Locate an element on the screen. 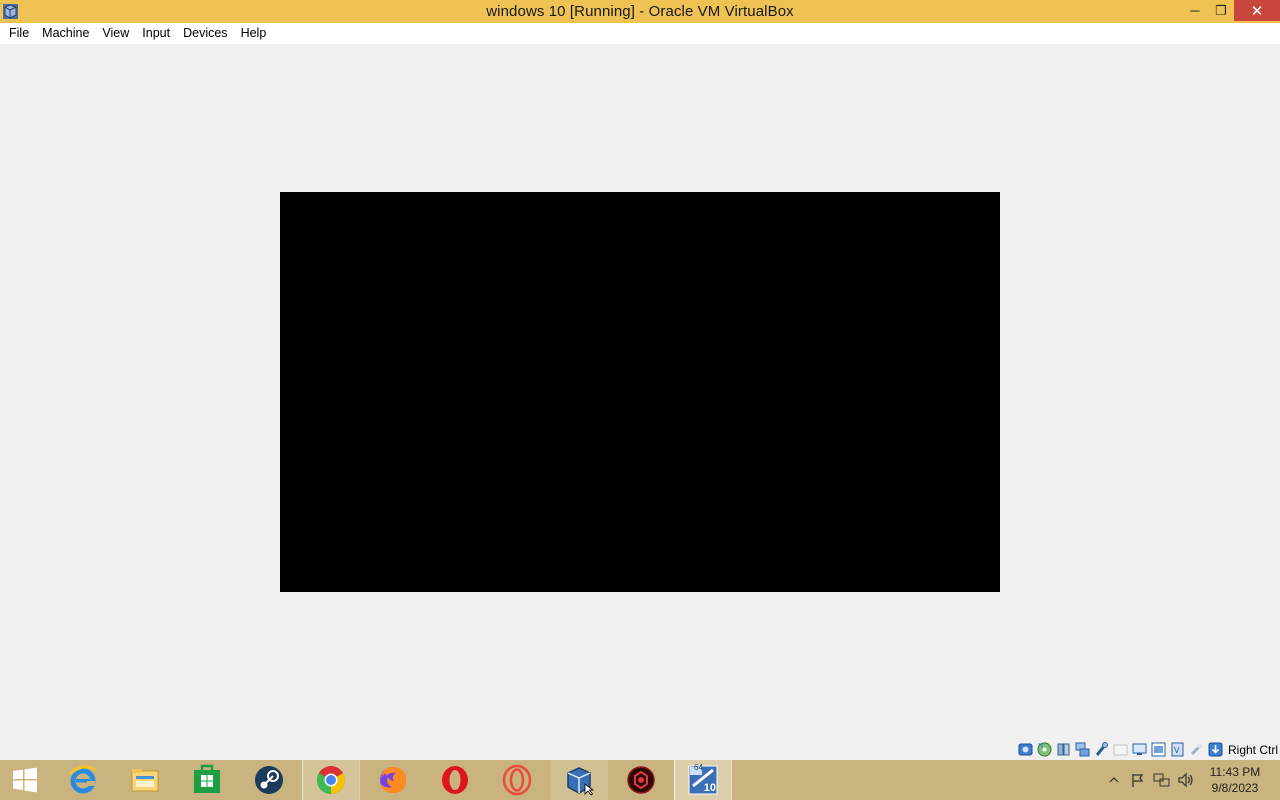 Image resolution: width=1280 pixels, height=800 pixels. usb-icon is located at coordinates (1101, 749).